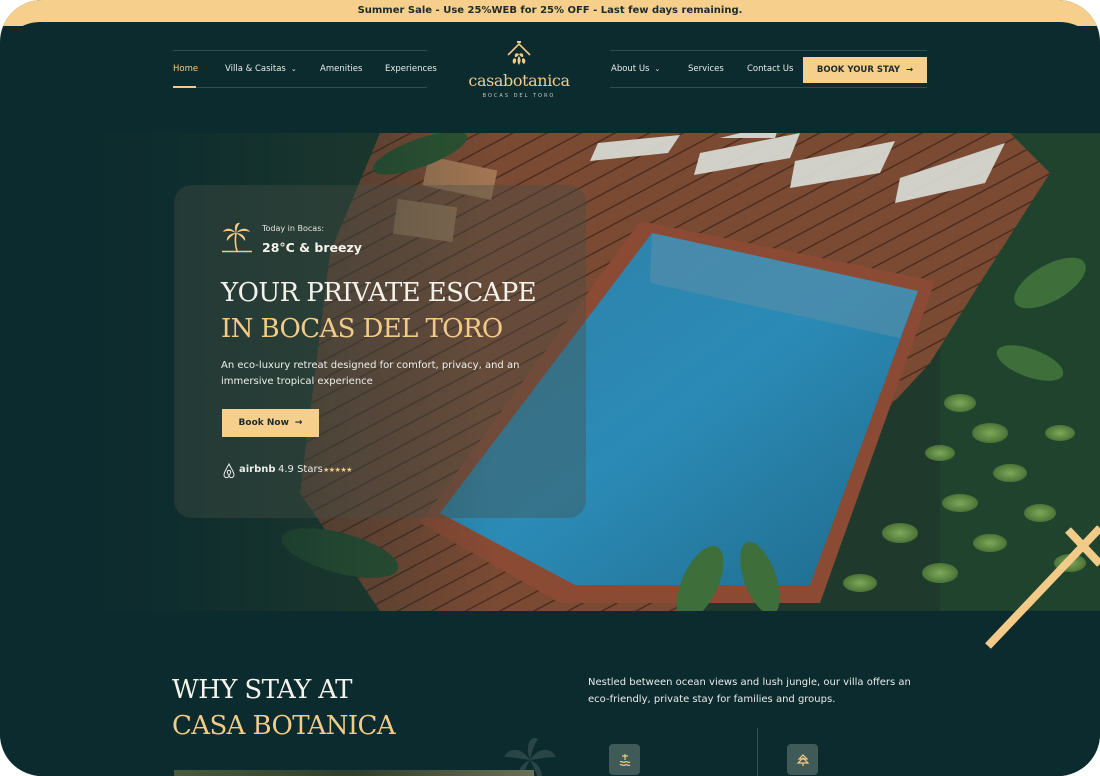 The image size is (1100, 776). Describe the element at coordinates (757, 752) in the screenshot. I see `feature-divider` at that location.